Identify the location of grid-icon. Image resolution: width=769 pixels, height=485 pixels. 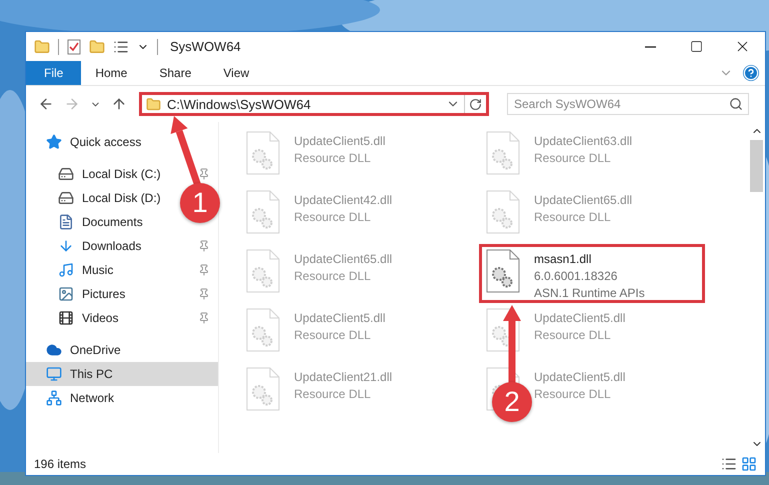
(749, 464).